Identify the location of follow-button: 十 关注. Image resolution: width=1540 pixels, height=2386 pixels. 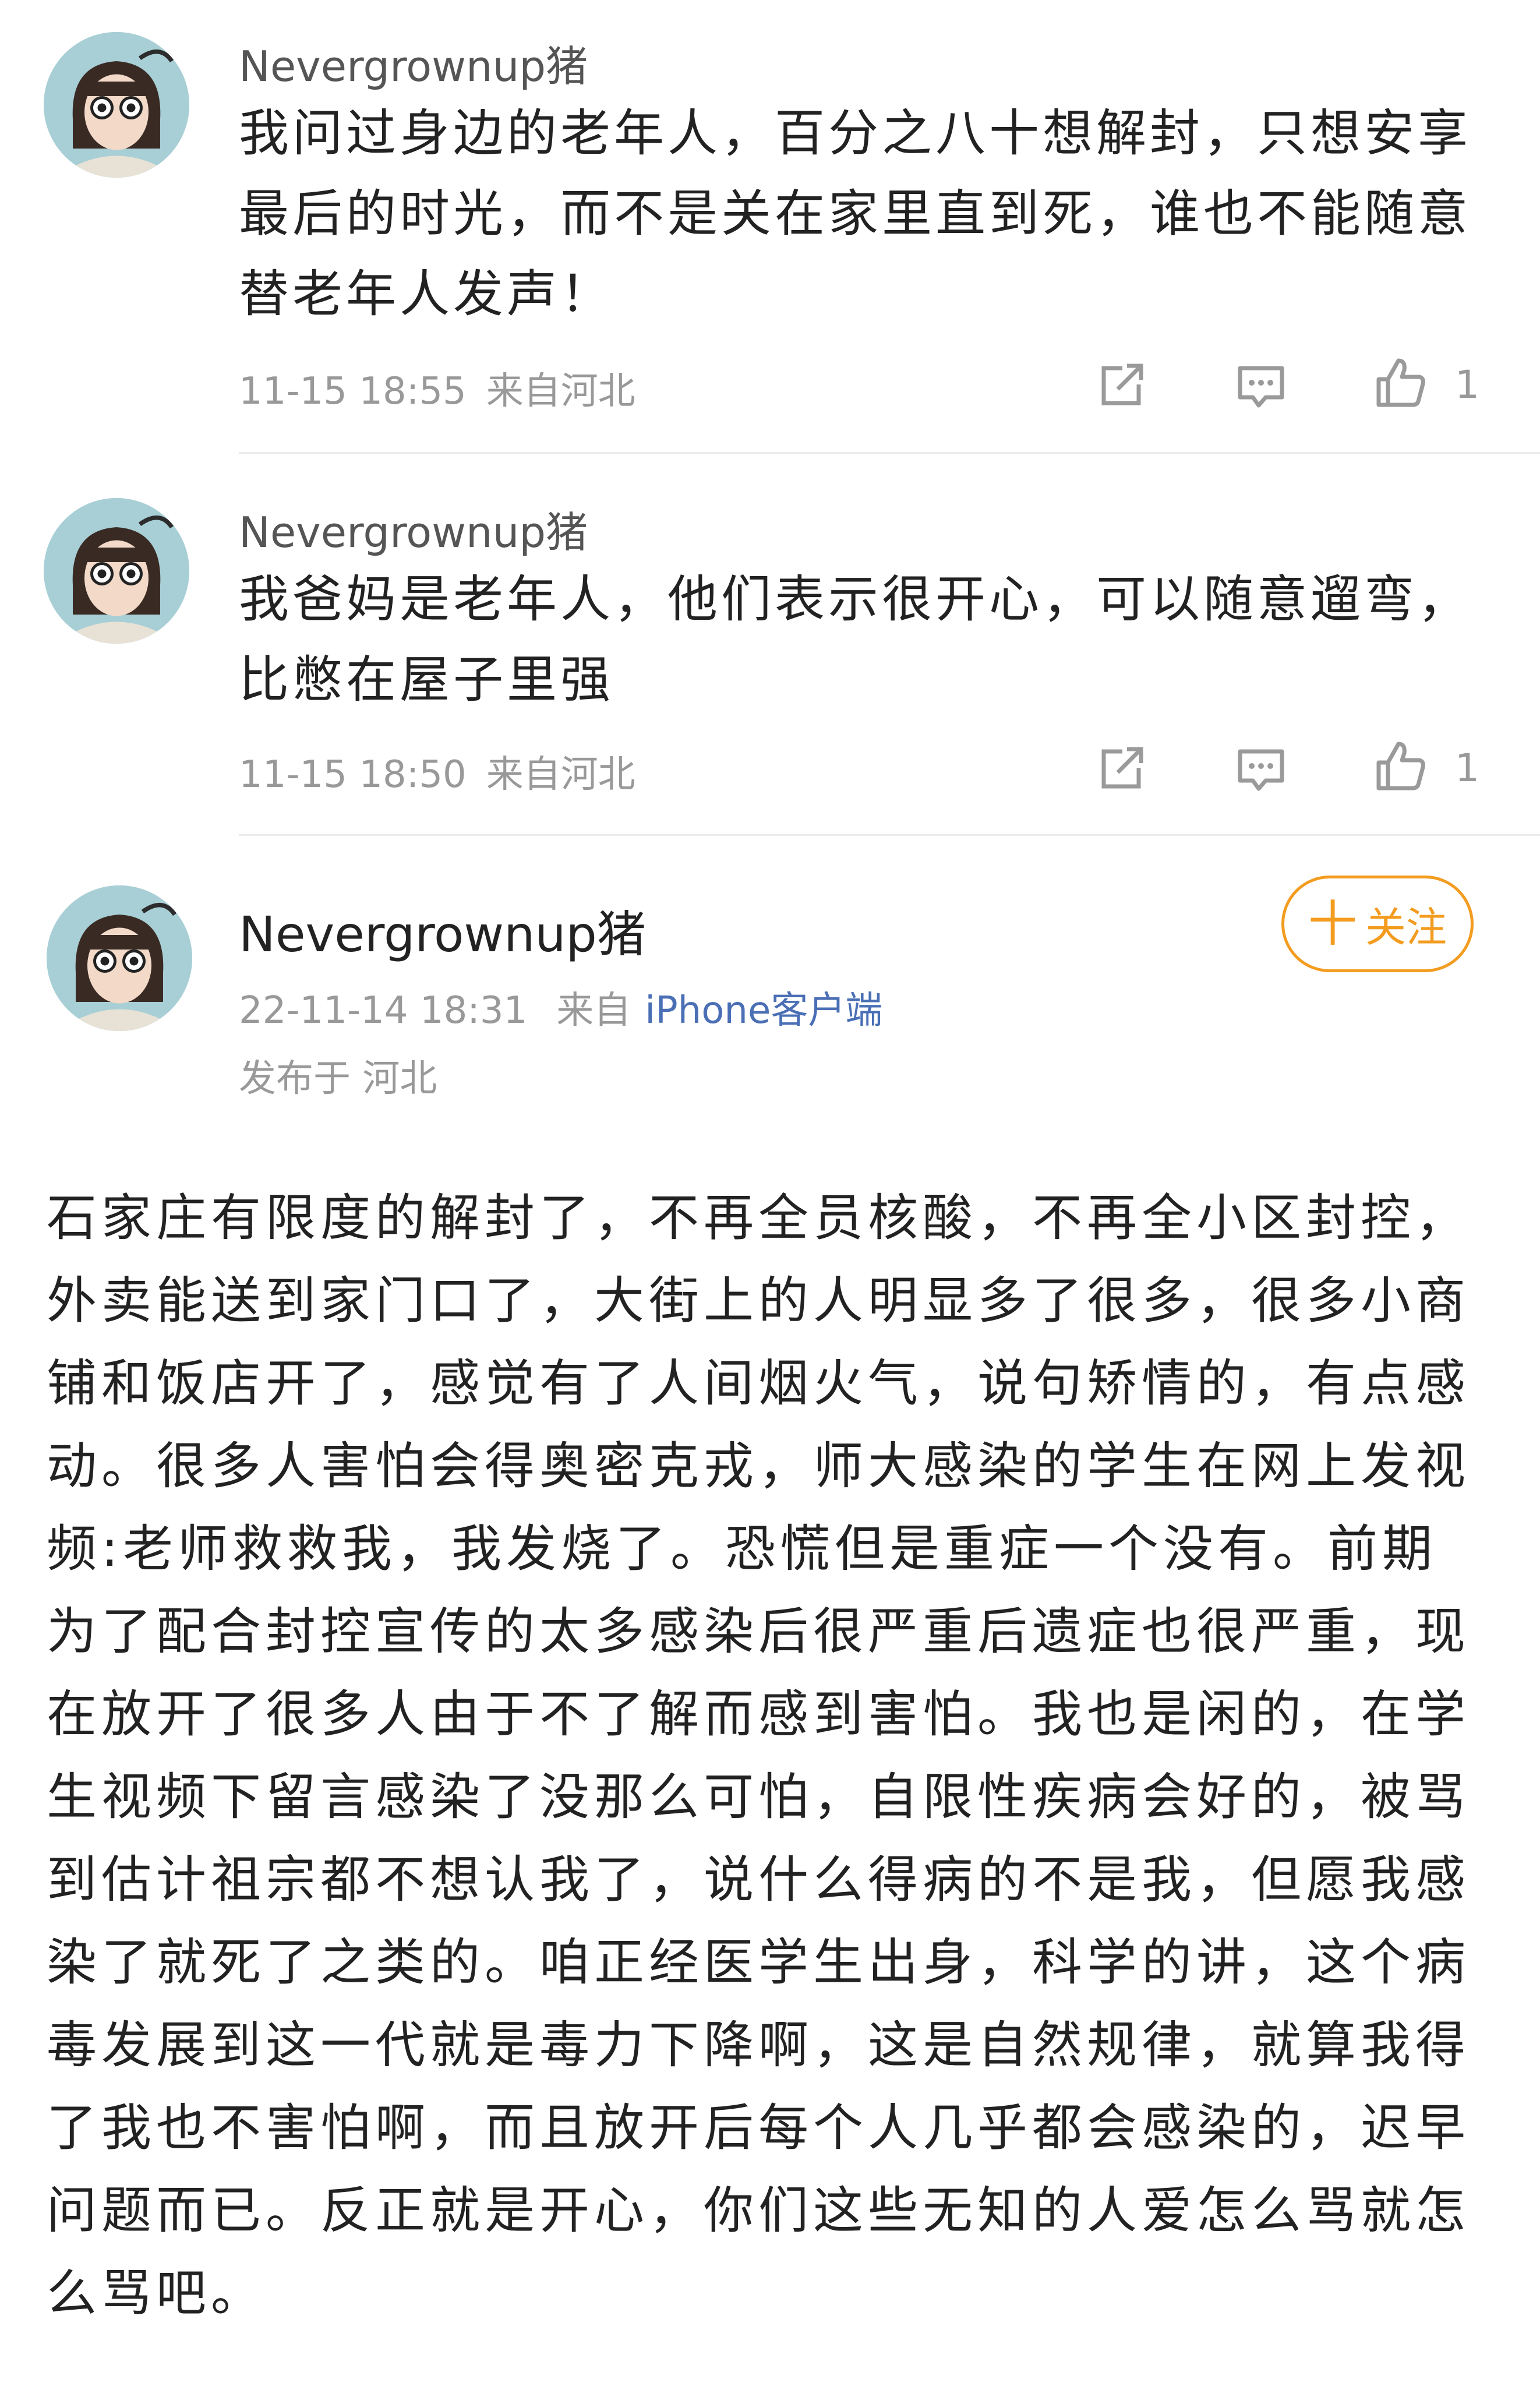
(1377, 924).